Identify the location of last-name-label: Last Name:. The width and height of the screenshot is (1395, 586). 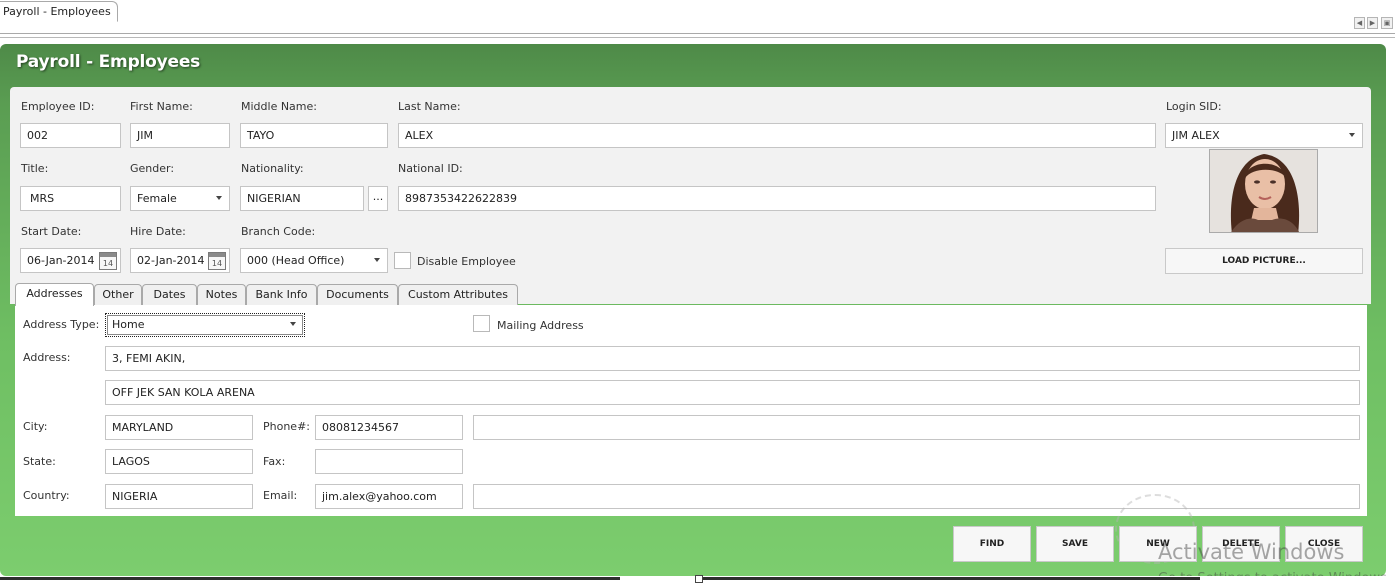
(429, 106).